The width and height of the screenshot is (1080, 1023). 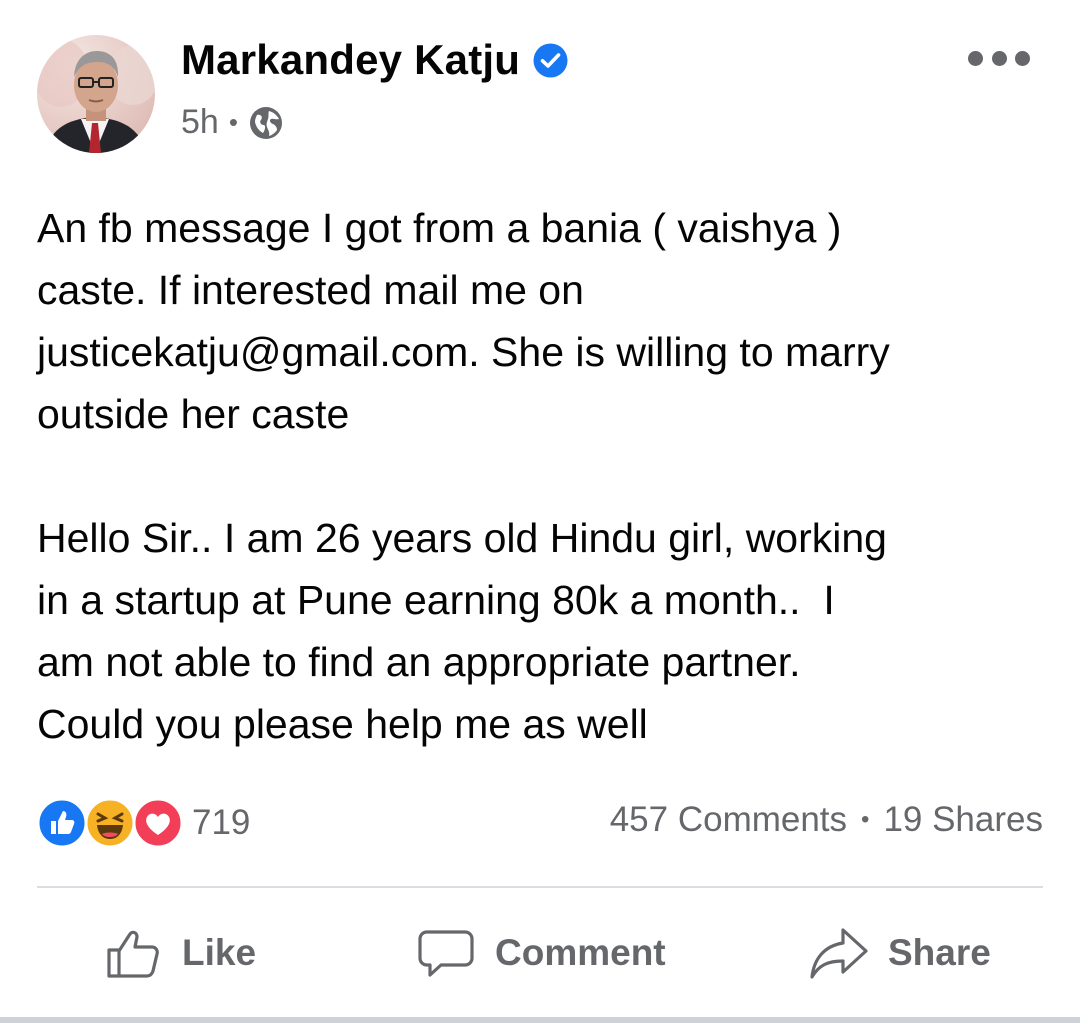 What do you see at coordinates (446, 953) in the screenshot?
I see `comment-bubble-icon` at bounding box center [446, 953].